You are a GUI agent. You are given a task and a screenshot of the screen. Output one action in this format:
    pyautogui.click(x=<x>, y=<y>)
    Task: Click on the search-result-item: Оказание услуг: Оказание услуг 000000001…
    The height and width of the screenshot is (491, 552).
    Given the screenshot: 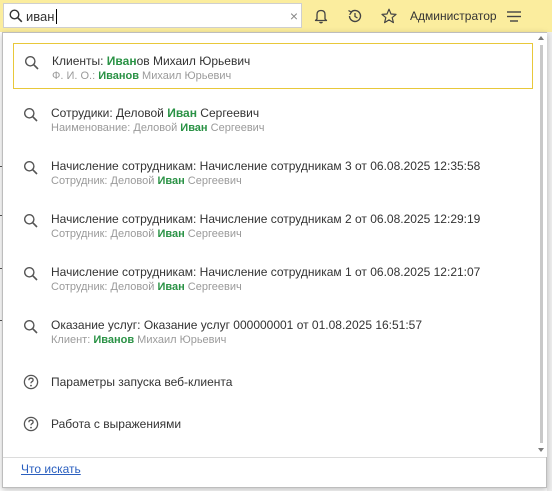 What is the action you would take?
    pyautogui.click(x=273, y=331)
    